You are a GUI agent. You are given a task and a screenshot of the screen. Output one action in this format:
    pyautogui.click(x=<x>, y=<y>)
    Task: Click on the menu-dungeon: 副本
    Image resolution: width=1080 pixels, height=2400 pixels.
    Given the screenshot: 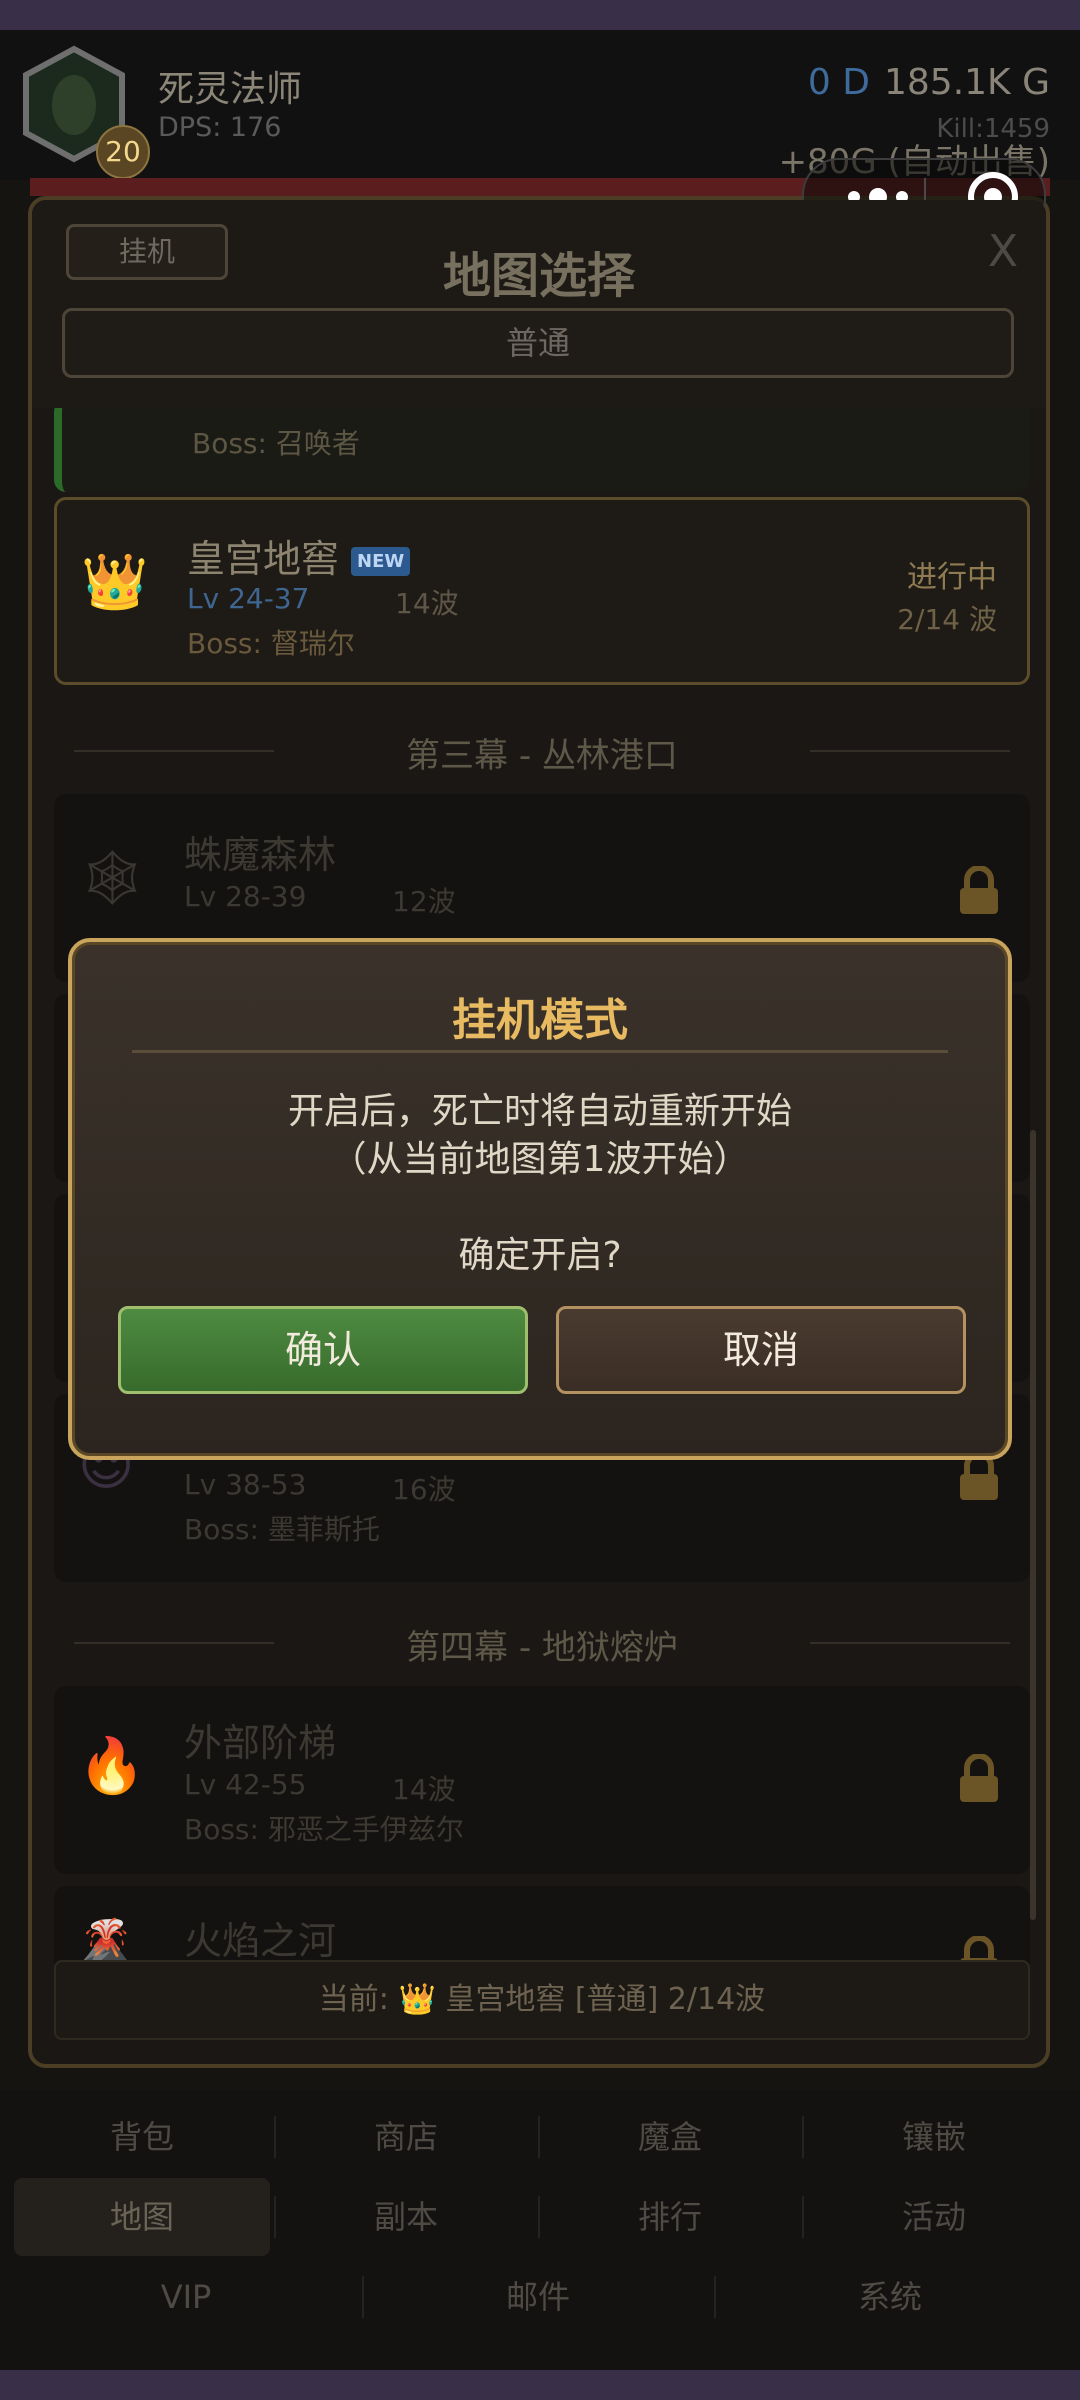 What is the action you would take?
    pyautogui.click(x=406, y=2217)
    